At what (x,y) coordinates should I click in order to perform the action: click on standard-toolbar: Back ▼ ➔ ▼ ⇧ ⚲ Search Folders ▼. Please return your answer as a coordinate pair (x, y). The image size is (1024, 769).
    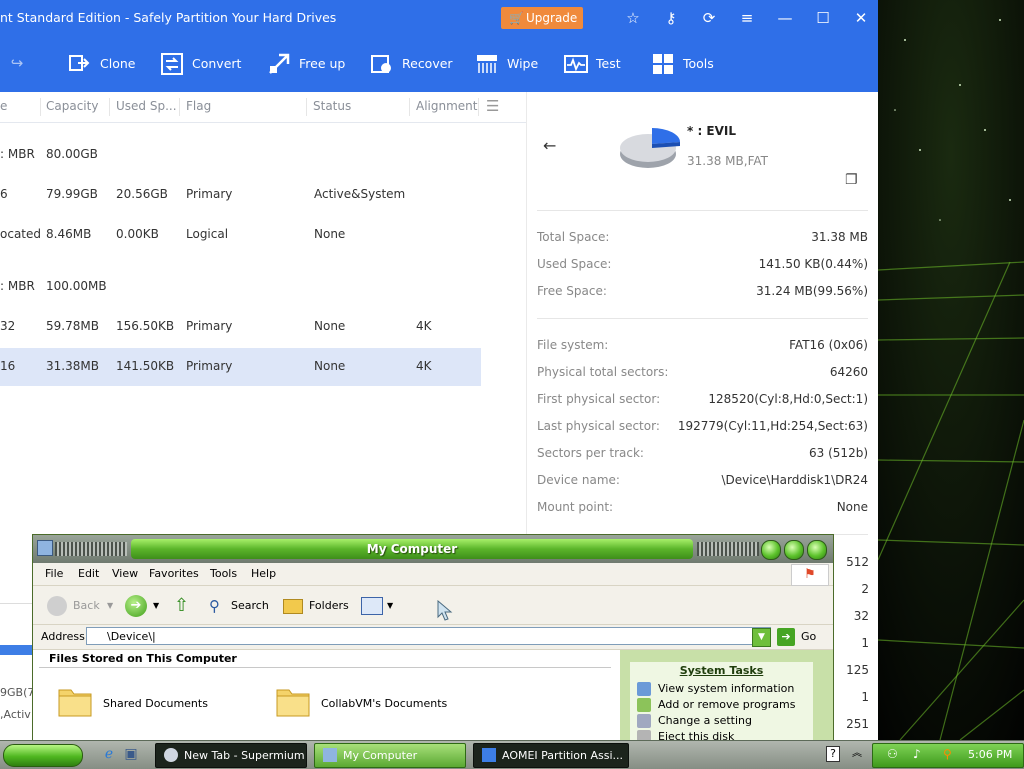
    Looking at the image, I should click on (433, 605).